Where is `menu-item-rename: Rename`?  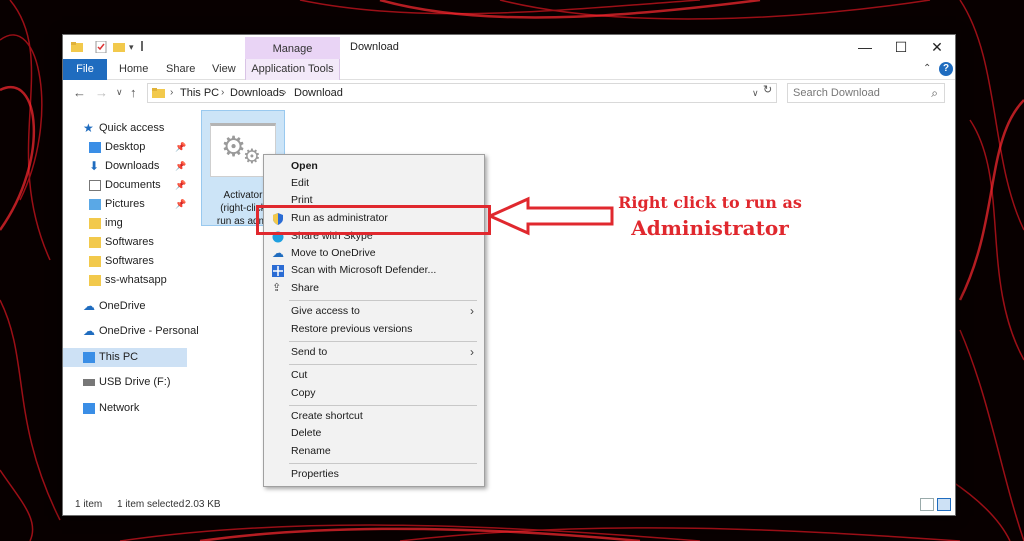 menu-item-rename: Rename is located at coordinates (374, 451).